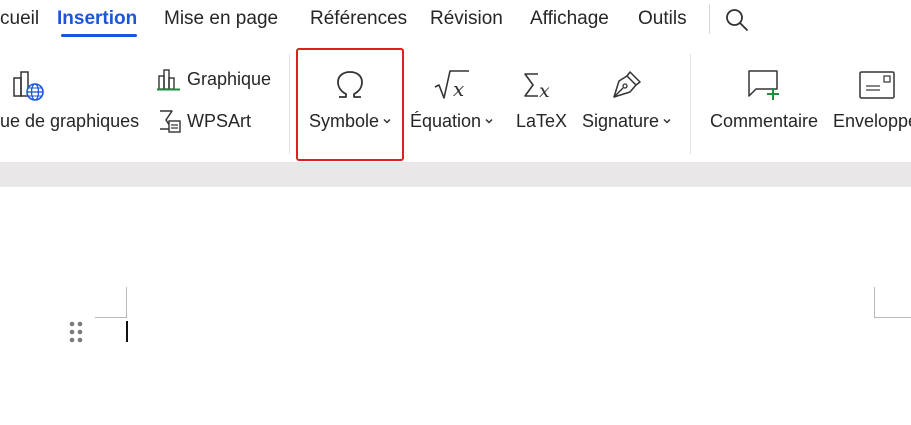  I want to click on symbole-highlight-box, so click(350, 104).